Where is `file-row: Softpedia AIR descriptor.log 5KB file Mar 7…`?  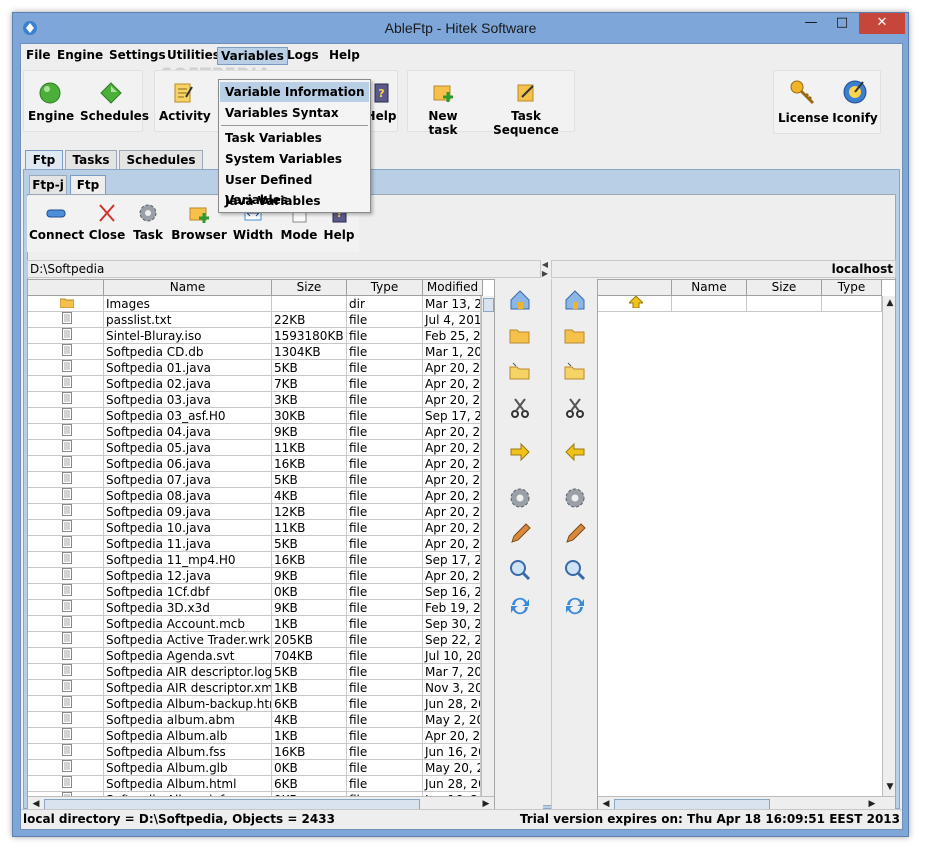 file-row: Softpedia AIR descriptor.log 5KB file Mar 7… is located at coordinates (261, 672).